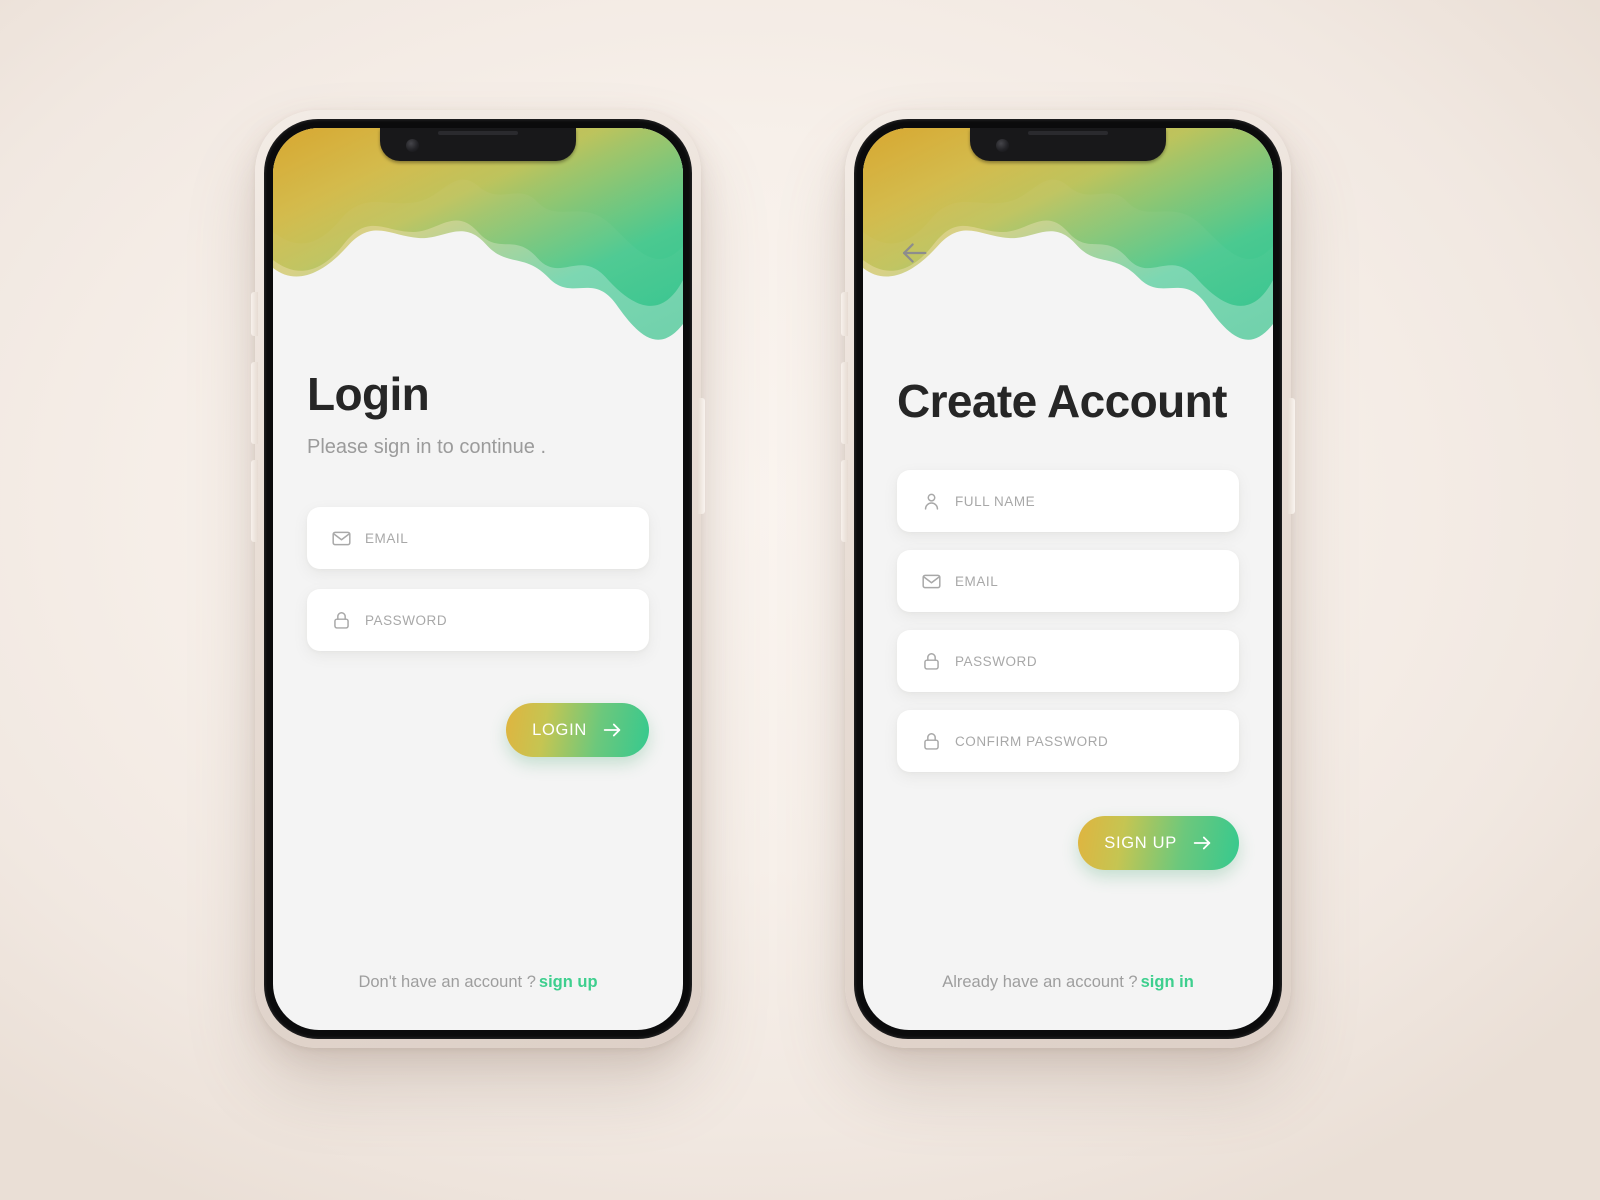  What do you see at coordinates (568, 982) in the screenshot?
I see `sign-up-link: sign up` at bounding box center [568, 982].